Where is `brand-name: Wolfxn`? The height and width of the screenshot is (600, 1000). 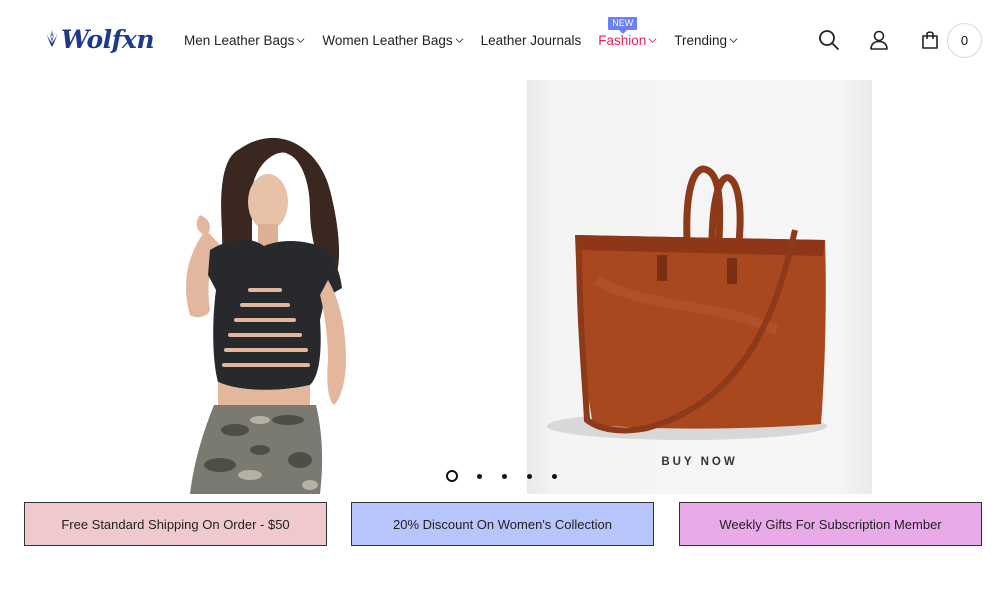
brand-name: Wolfxn is located at coordinates (107, 39).